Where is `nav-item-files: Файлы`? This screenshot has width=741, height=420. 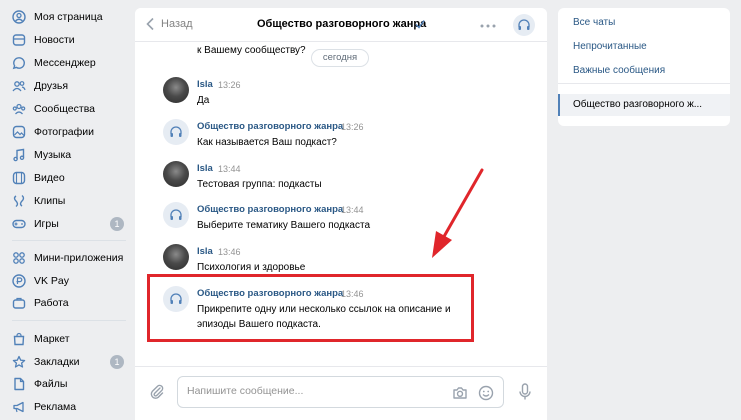
nav-item-files: Файлы is located at coordinates (65, 384).